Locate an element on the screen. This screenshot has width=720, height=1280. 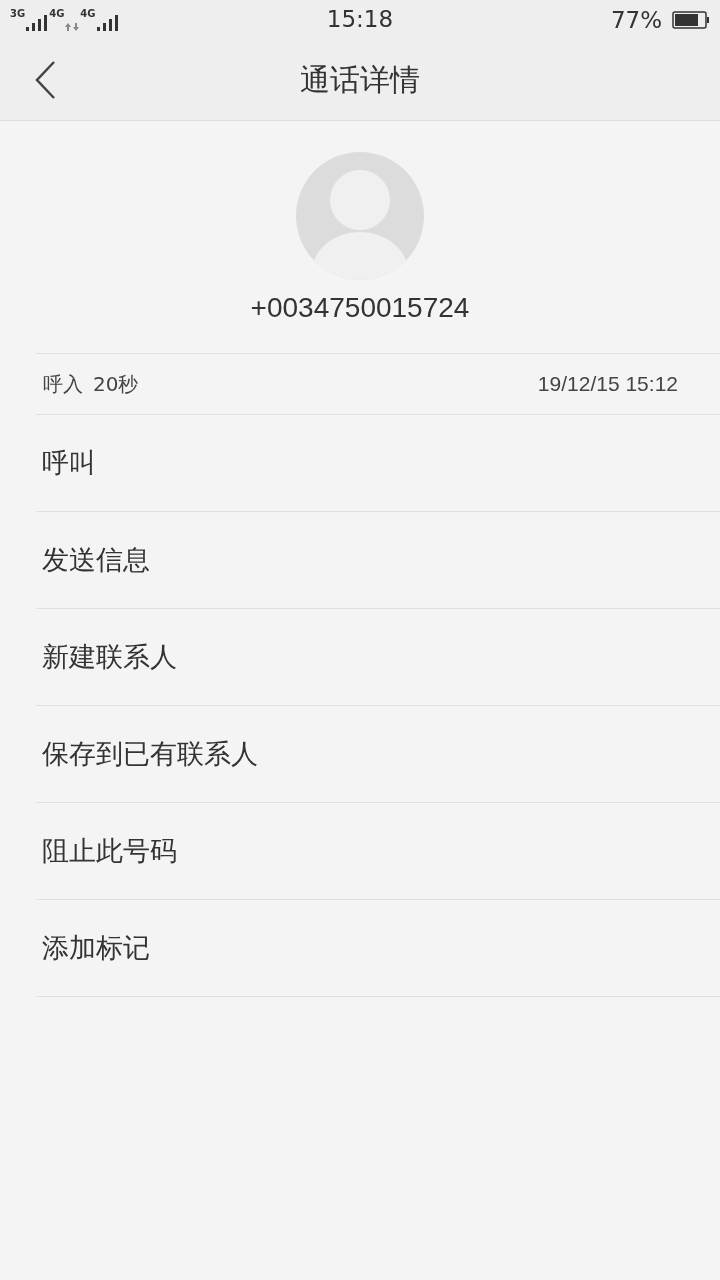
call-datetime: 19/12/15 15:12 is located at coordinates (607, 384).